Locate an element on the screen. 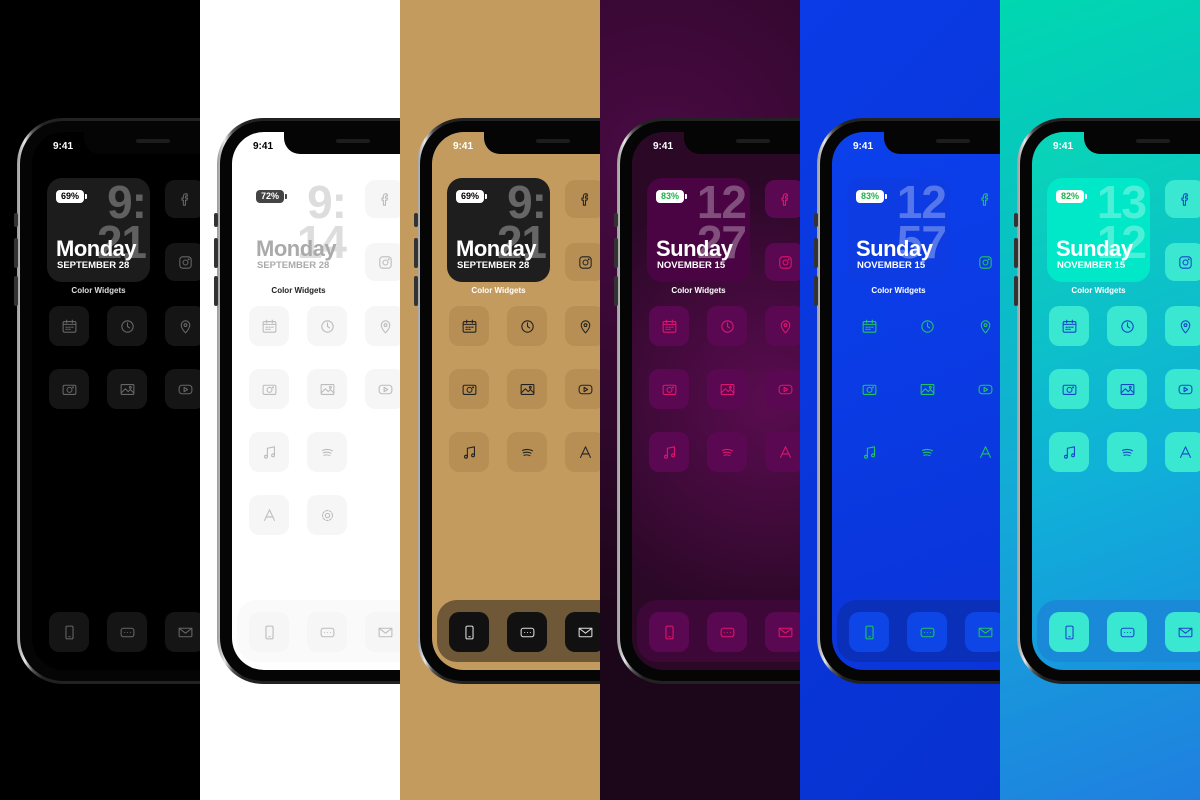 Image resolution: width=1200 pixels, height=800 pixels. app-settings is located at coordinates (327, 515).